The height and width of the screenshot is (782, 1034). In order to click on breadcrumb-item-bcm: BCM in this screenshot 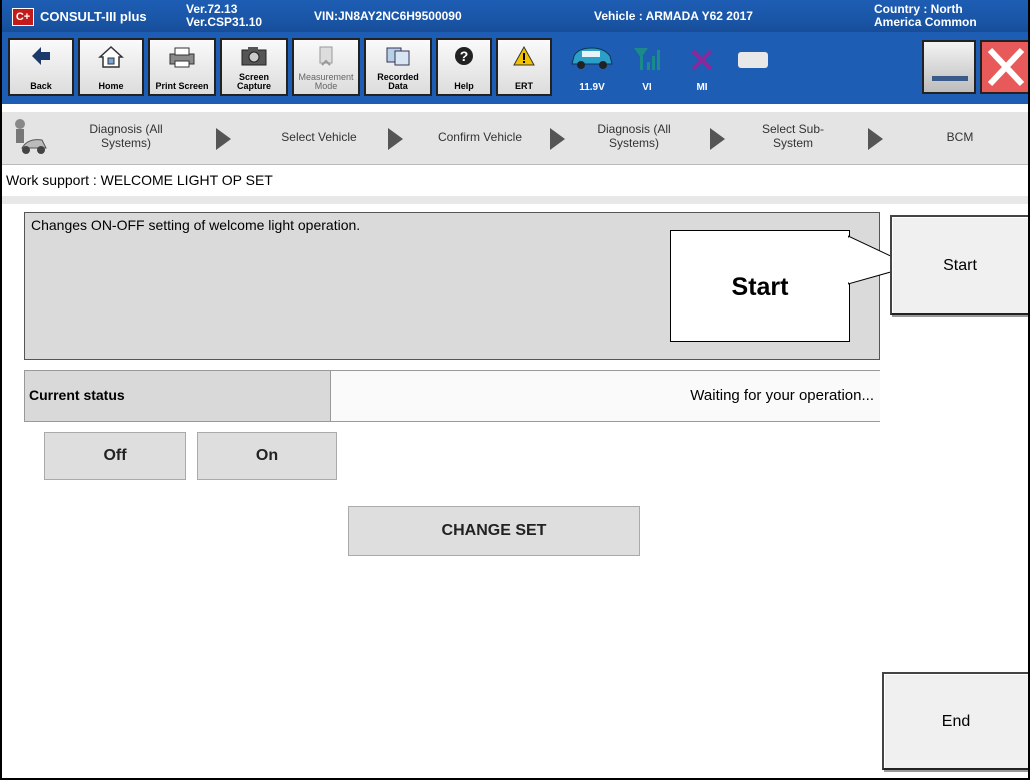, I will do `click(960, 137)`.